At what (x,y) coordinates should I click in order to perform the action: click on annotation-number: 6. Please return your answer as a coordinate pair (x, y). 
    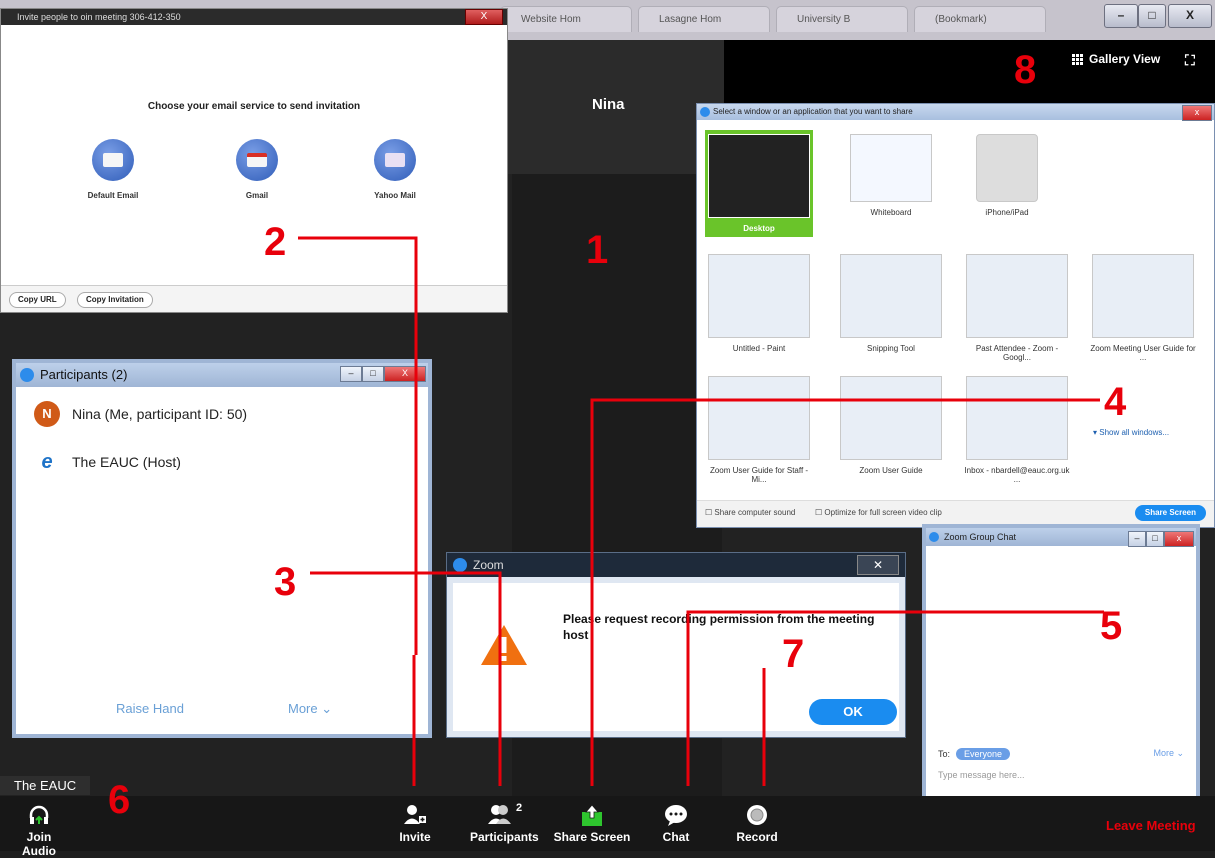
    Looking at the image, I should click on (119, 800).